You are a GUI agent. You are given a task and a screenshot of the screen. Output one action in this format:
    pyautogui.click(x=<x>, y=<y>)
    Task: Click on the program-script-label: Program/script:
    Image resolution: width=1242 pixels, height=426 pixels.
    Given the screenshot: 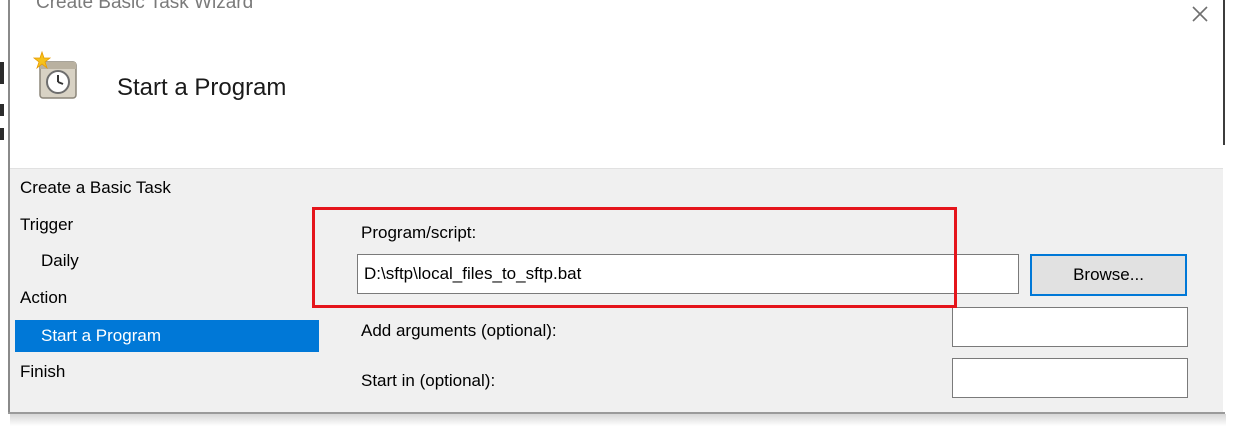 What is the action you would take?
    pyautogui.click(x=419, y=232)
    